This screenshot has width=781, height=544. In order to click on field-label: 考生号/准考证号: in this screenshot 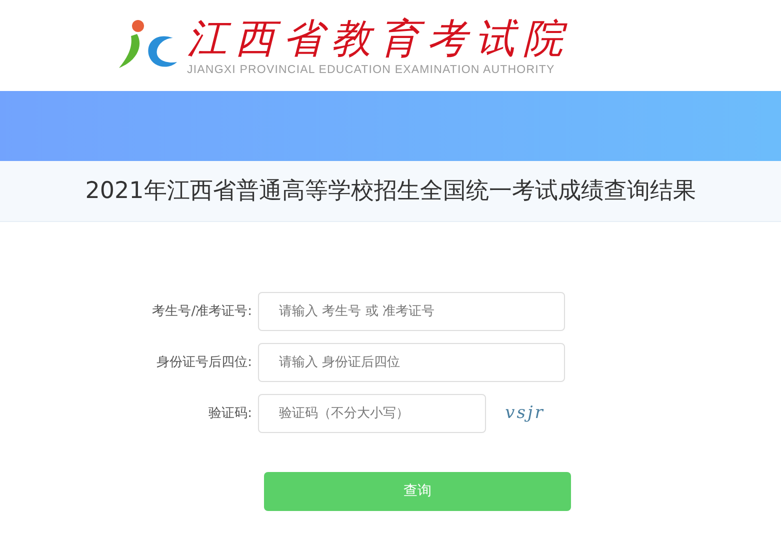, I will do `click(202, 311)`.